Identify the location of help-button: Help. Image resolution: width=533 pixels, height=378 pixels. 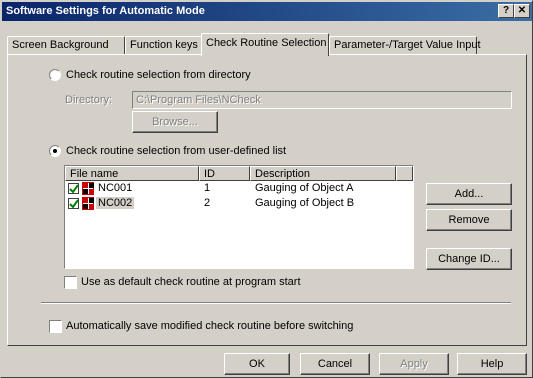
(492, 364).